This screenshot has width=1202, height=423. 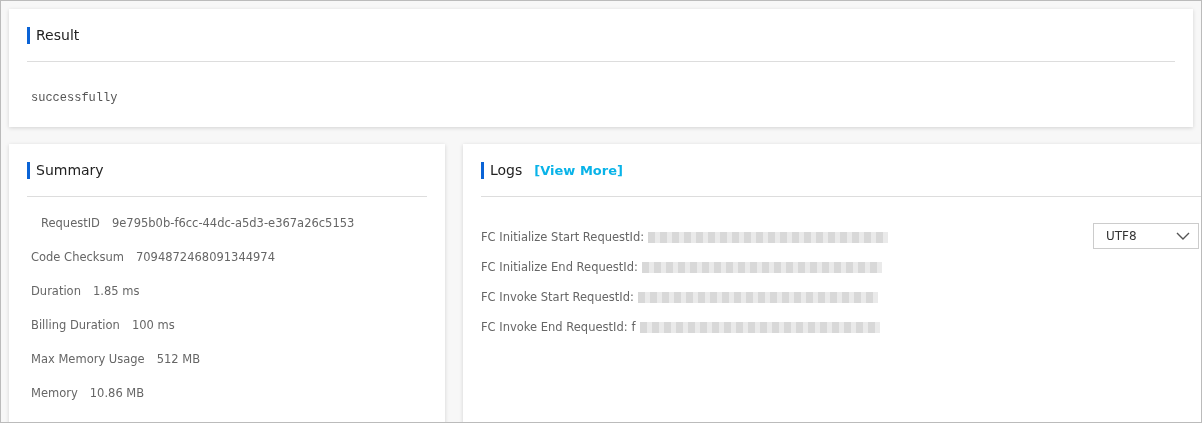 I want to click on section-title: Logs, so click(x=506, y=170).